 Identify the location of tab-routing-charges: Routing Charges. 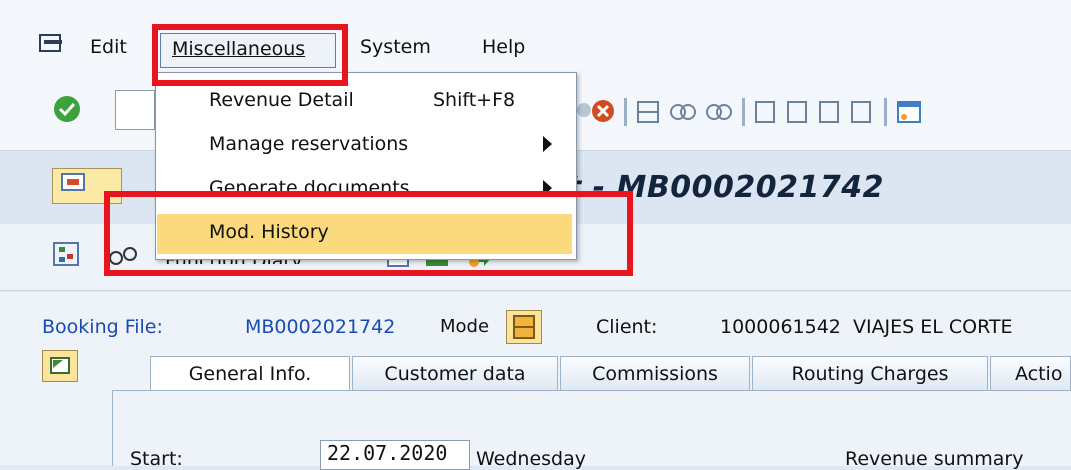
(870, 373).